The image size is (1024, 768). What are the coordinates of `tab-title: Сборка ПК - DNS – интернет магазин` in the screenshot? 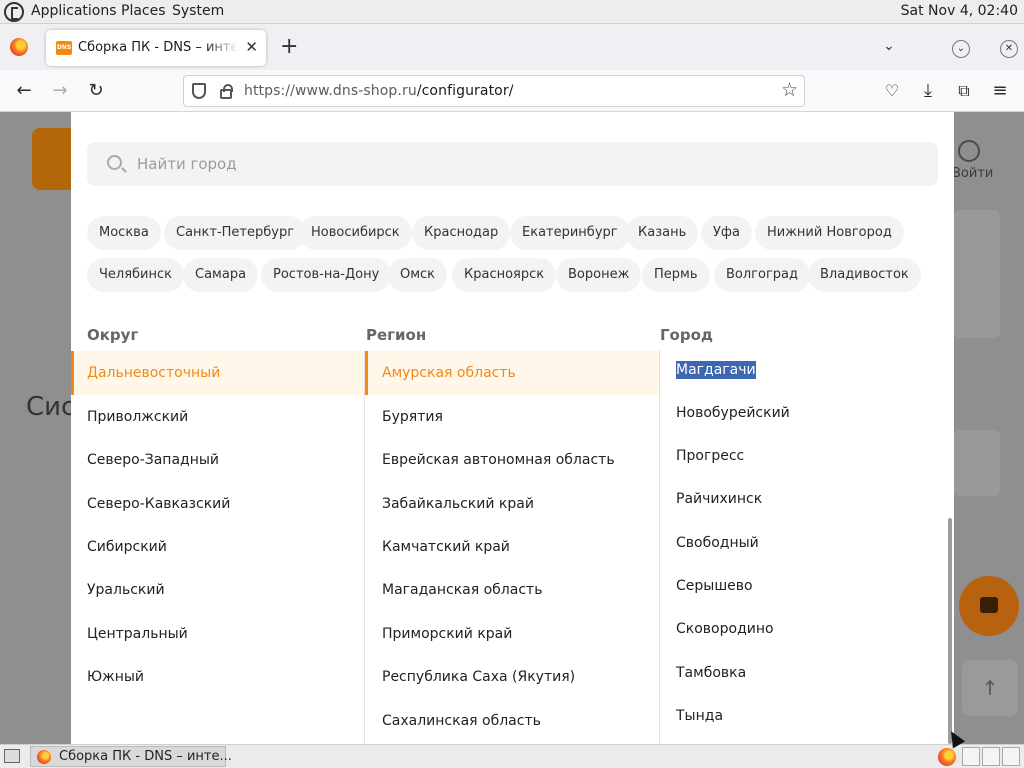 It's located at (158, 47).